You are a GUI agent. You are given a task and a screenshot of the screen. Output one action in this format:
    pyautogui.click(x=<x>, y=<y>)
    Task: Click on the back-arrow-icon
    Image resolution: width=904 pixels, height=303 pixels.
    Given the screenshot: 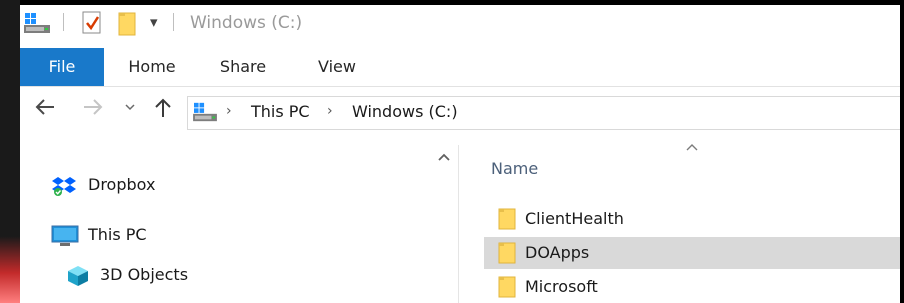 What is the action you would take?
    pyautogui.click(x=45, y=109)
    